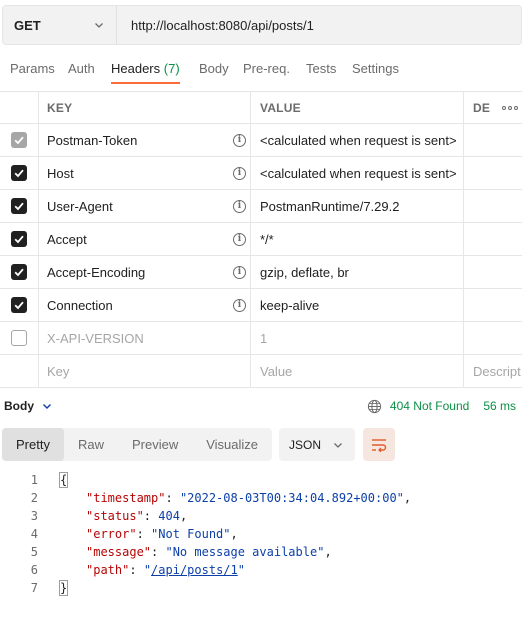  I want to click on response-meta: 404 Not Found 56 ms, so click(441, 406).